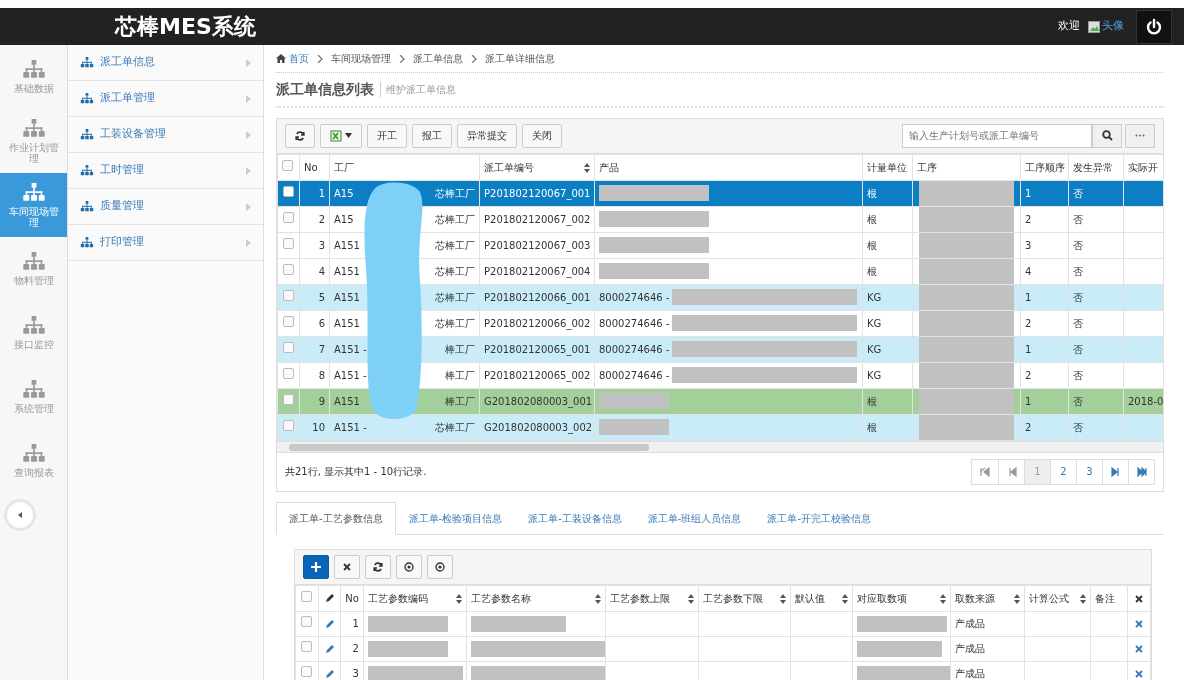 The image size is (1184, 680). Describe the element at coordinates (1096, 167) in the screenshot. I see `column-header: 发生异常` at that location.